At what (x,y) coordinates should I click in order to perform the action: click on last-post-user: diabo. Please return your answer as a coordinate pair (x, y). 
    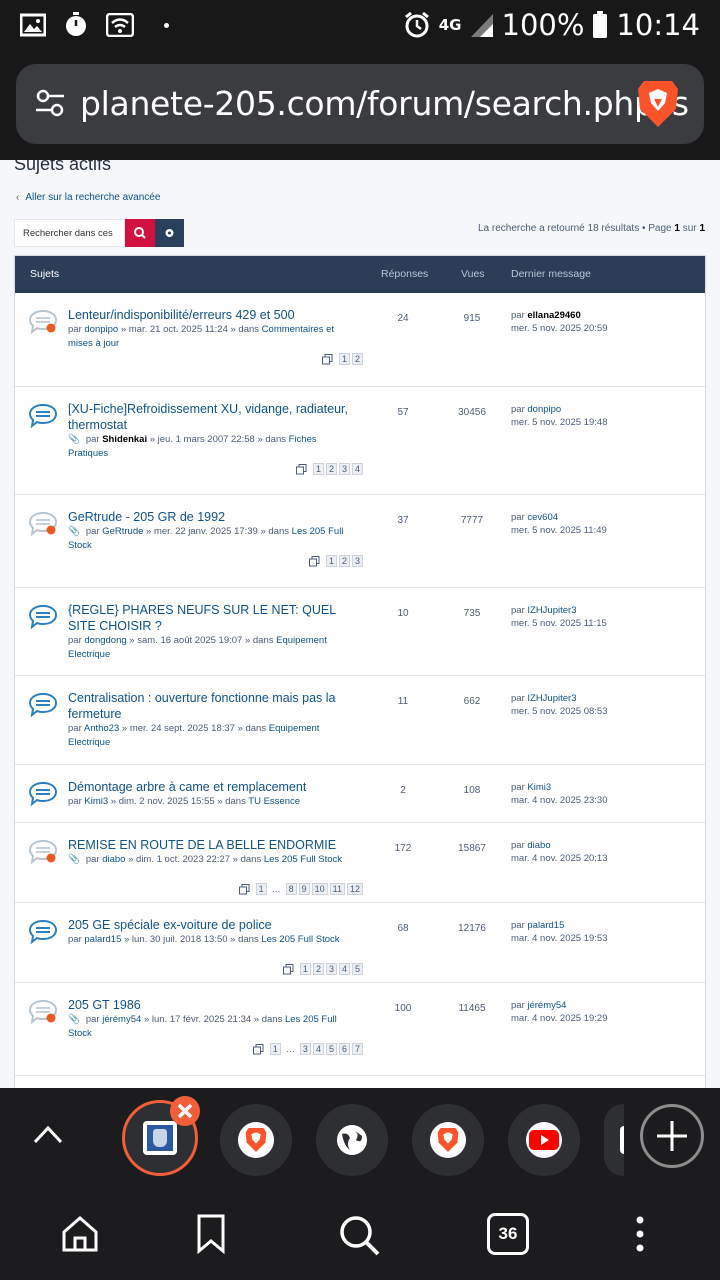
    Looking at the image, I should click on (538, 845).